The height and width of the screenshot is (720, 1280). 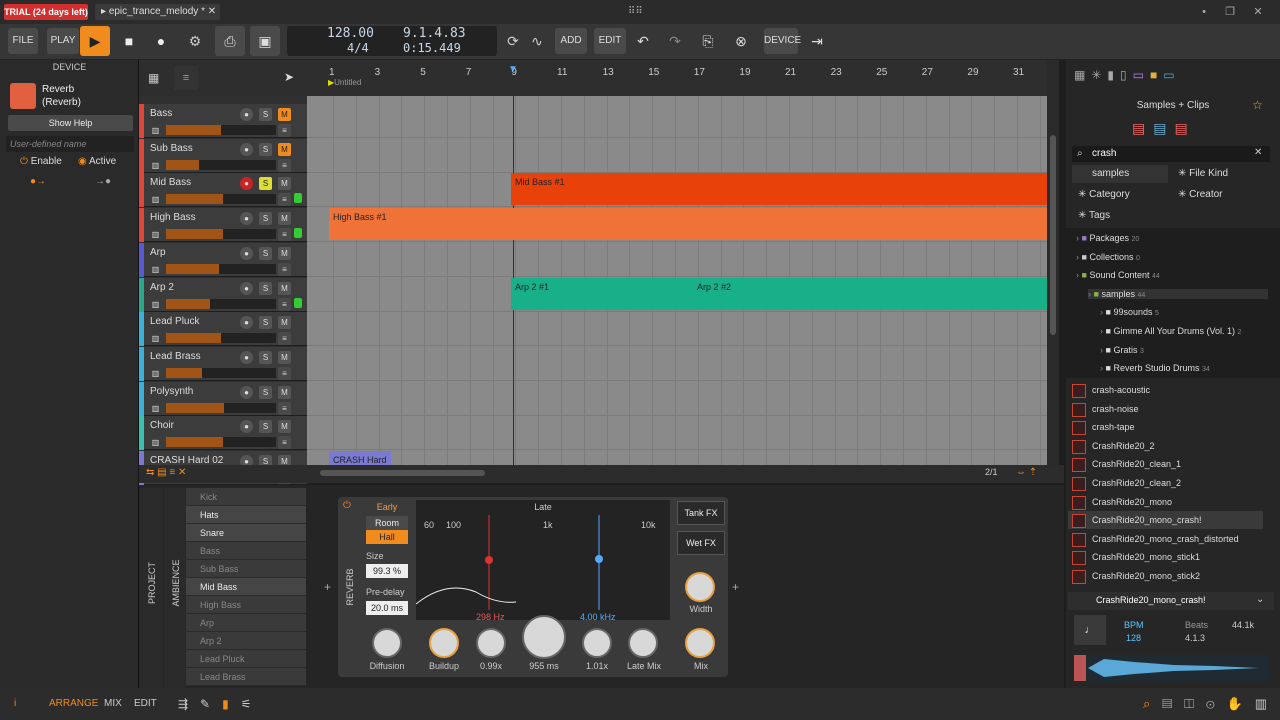 I want to click on track-name: Choir, so click(x=162, y=425).